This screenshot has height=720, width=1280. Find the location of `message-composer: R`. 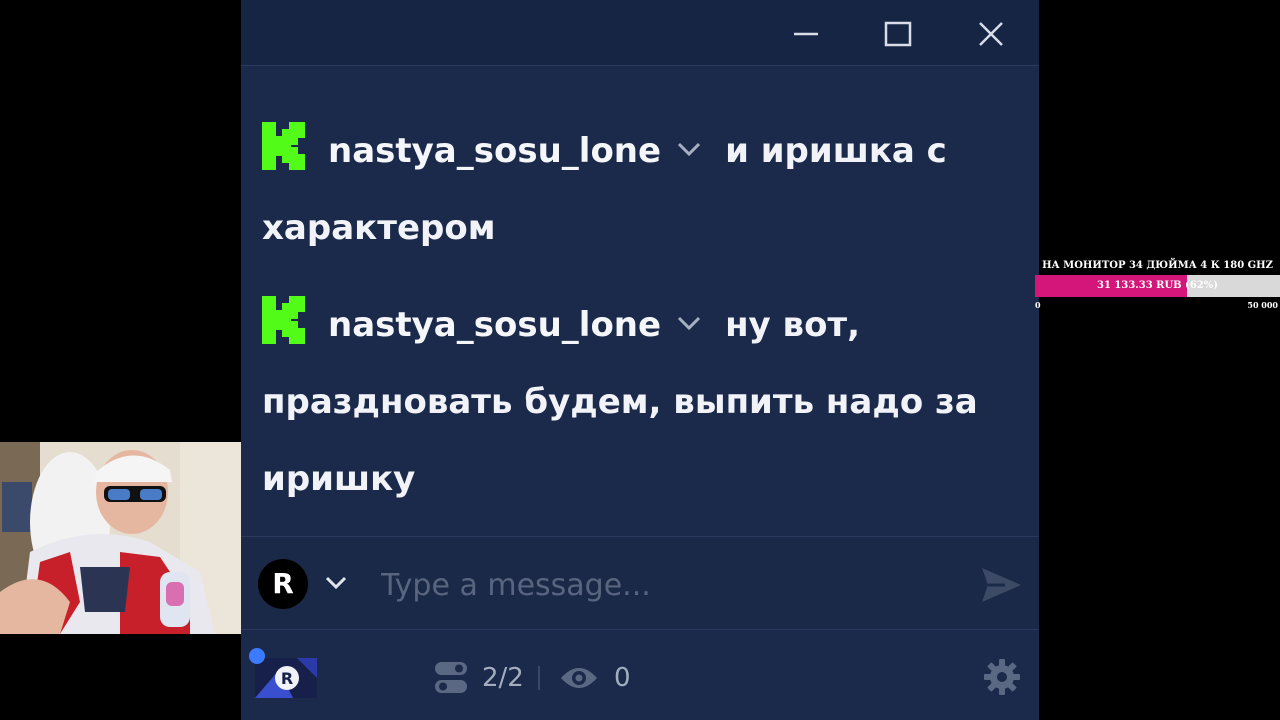

message-composer: R is located at coordinates (640, 583).